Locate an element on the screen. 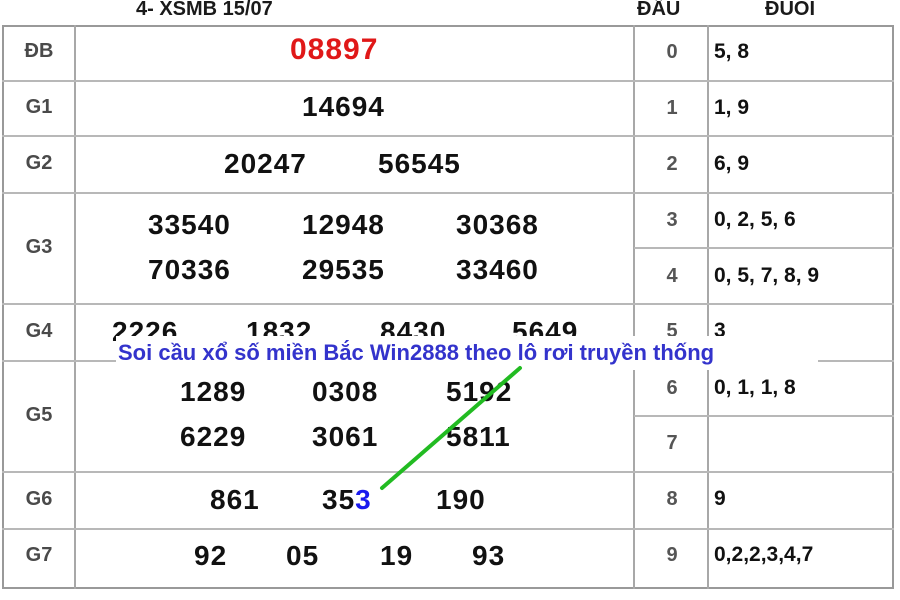  connector-line-layer is located at coordinates (451, 428).